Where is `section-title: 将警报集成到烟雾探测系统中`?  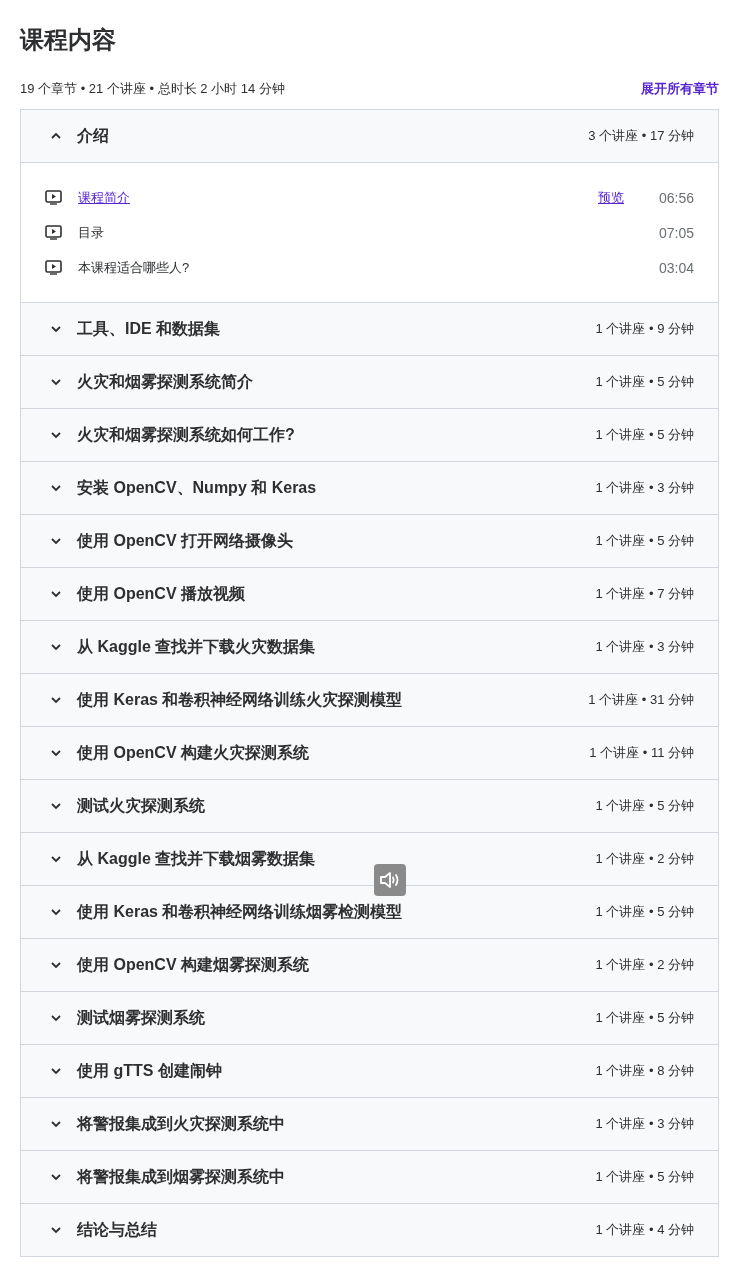 section-title: 将警报集成到烟雾探测系统中 is located at coordinates (181, 1176).